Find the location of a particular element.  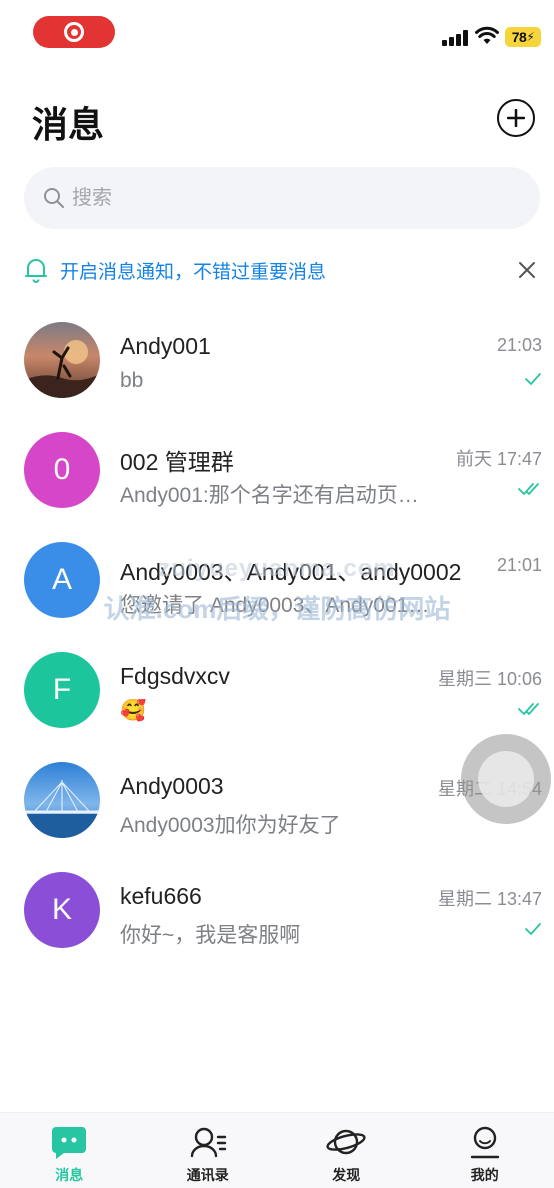

avatar: F is located at coordinates (62, 690).